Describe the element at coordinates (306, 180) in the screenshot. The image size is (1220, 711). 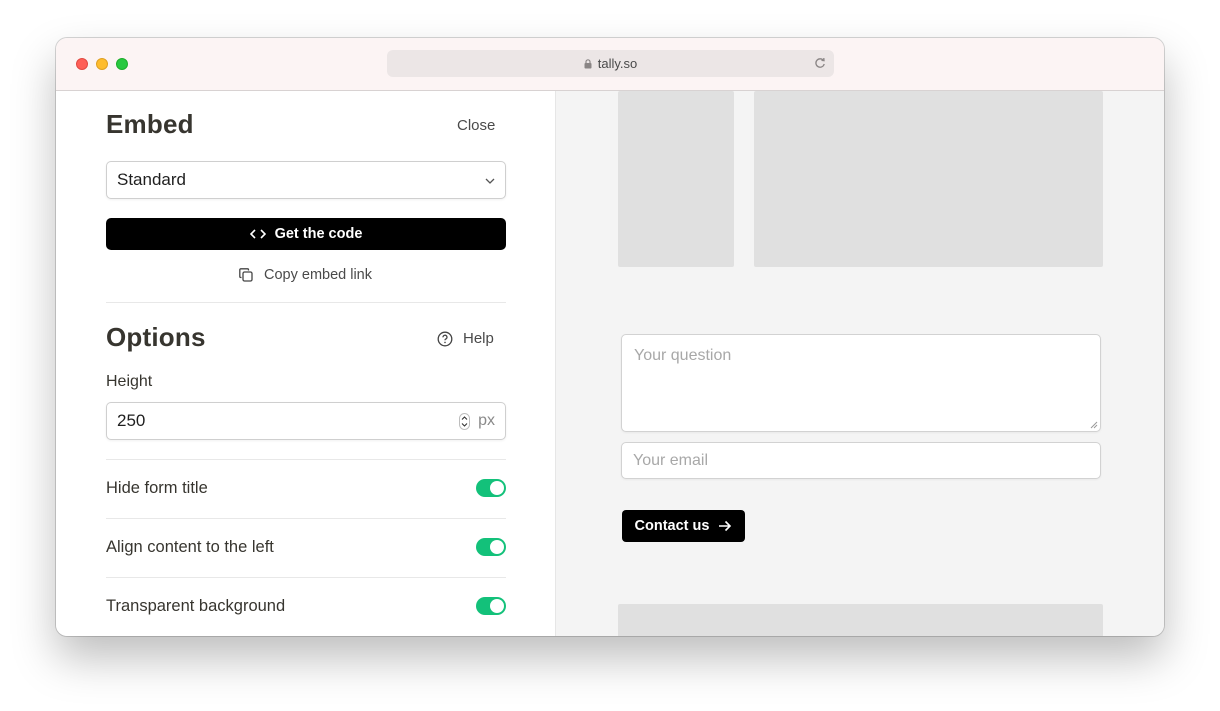
I see `embed-mode-select: Standard` at that location.